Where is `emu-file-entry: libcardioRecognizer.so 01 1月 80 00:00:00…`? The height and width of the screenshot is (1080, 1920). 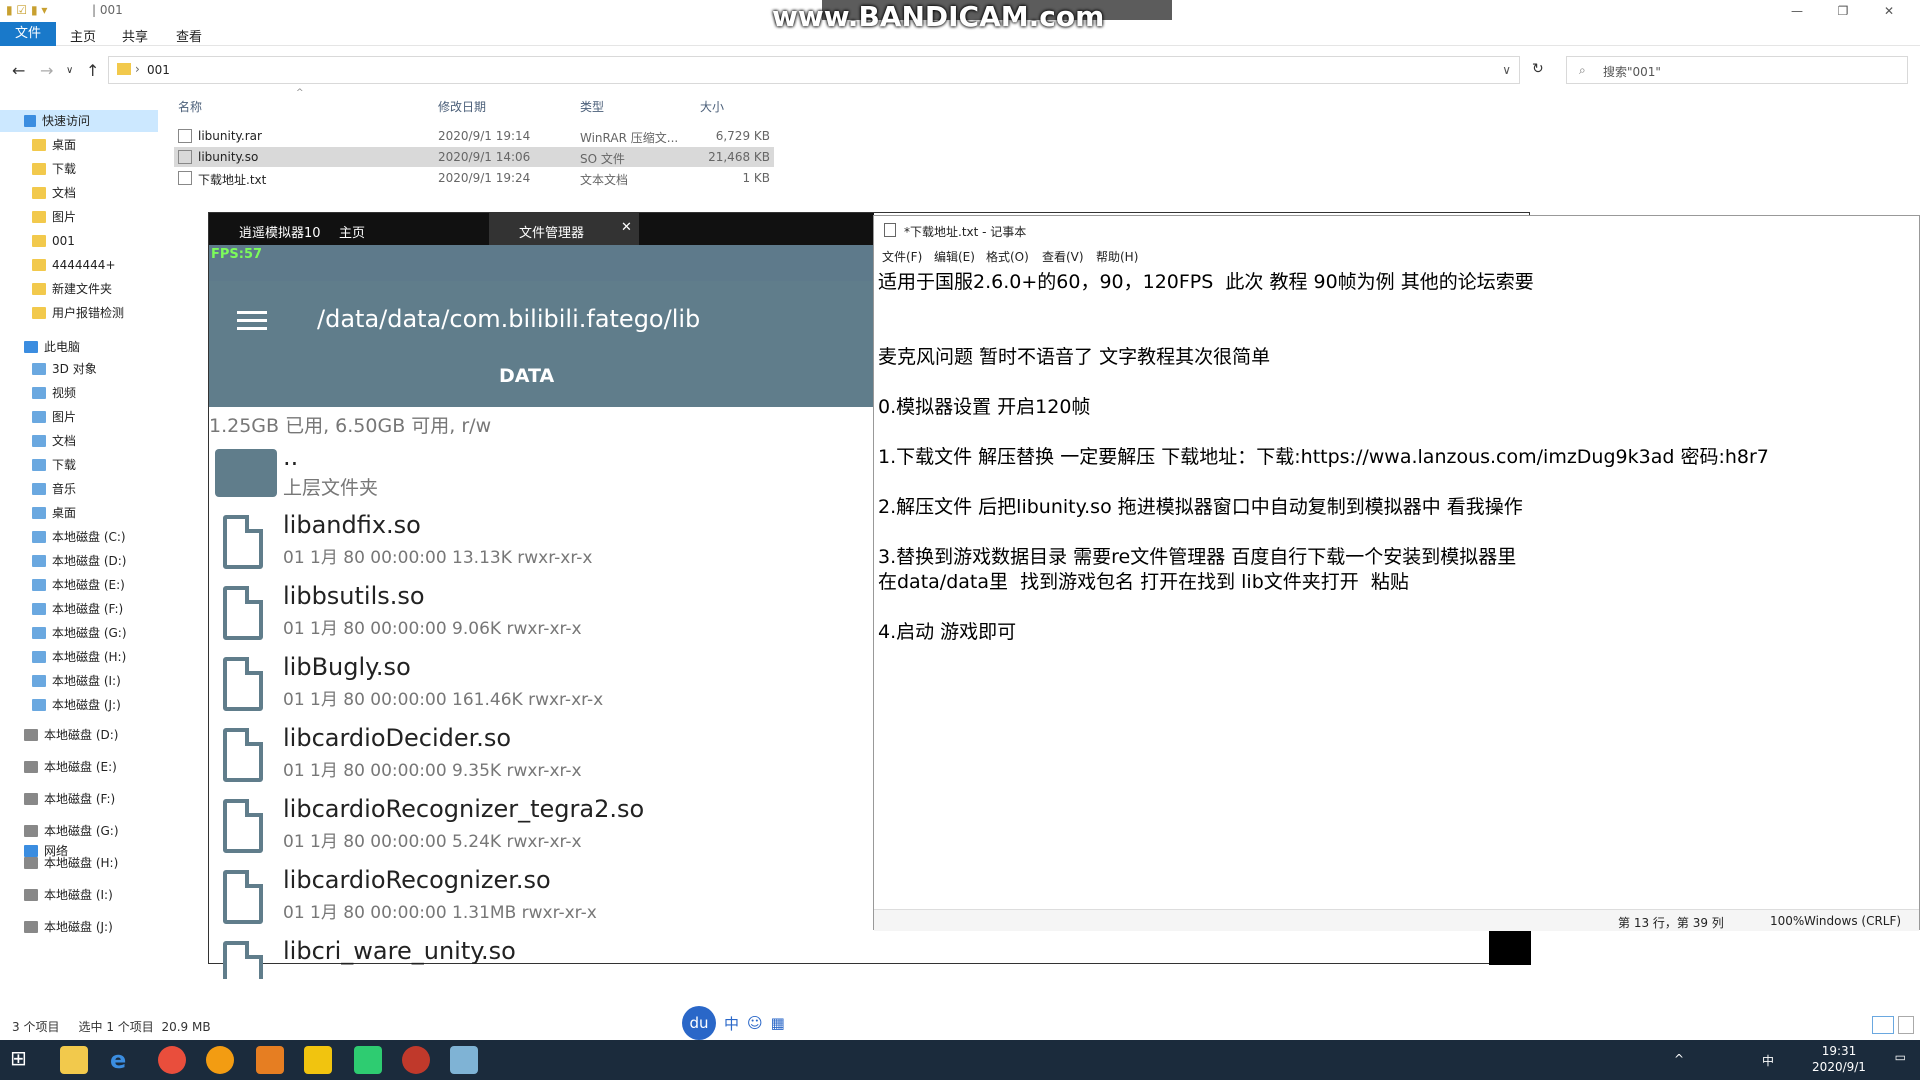 emu-file-entry: libcardioRecognizer.so 01 1月 80 00:00:00… is located at coordinates (541, 901).